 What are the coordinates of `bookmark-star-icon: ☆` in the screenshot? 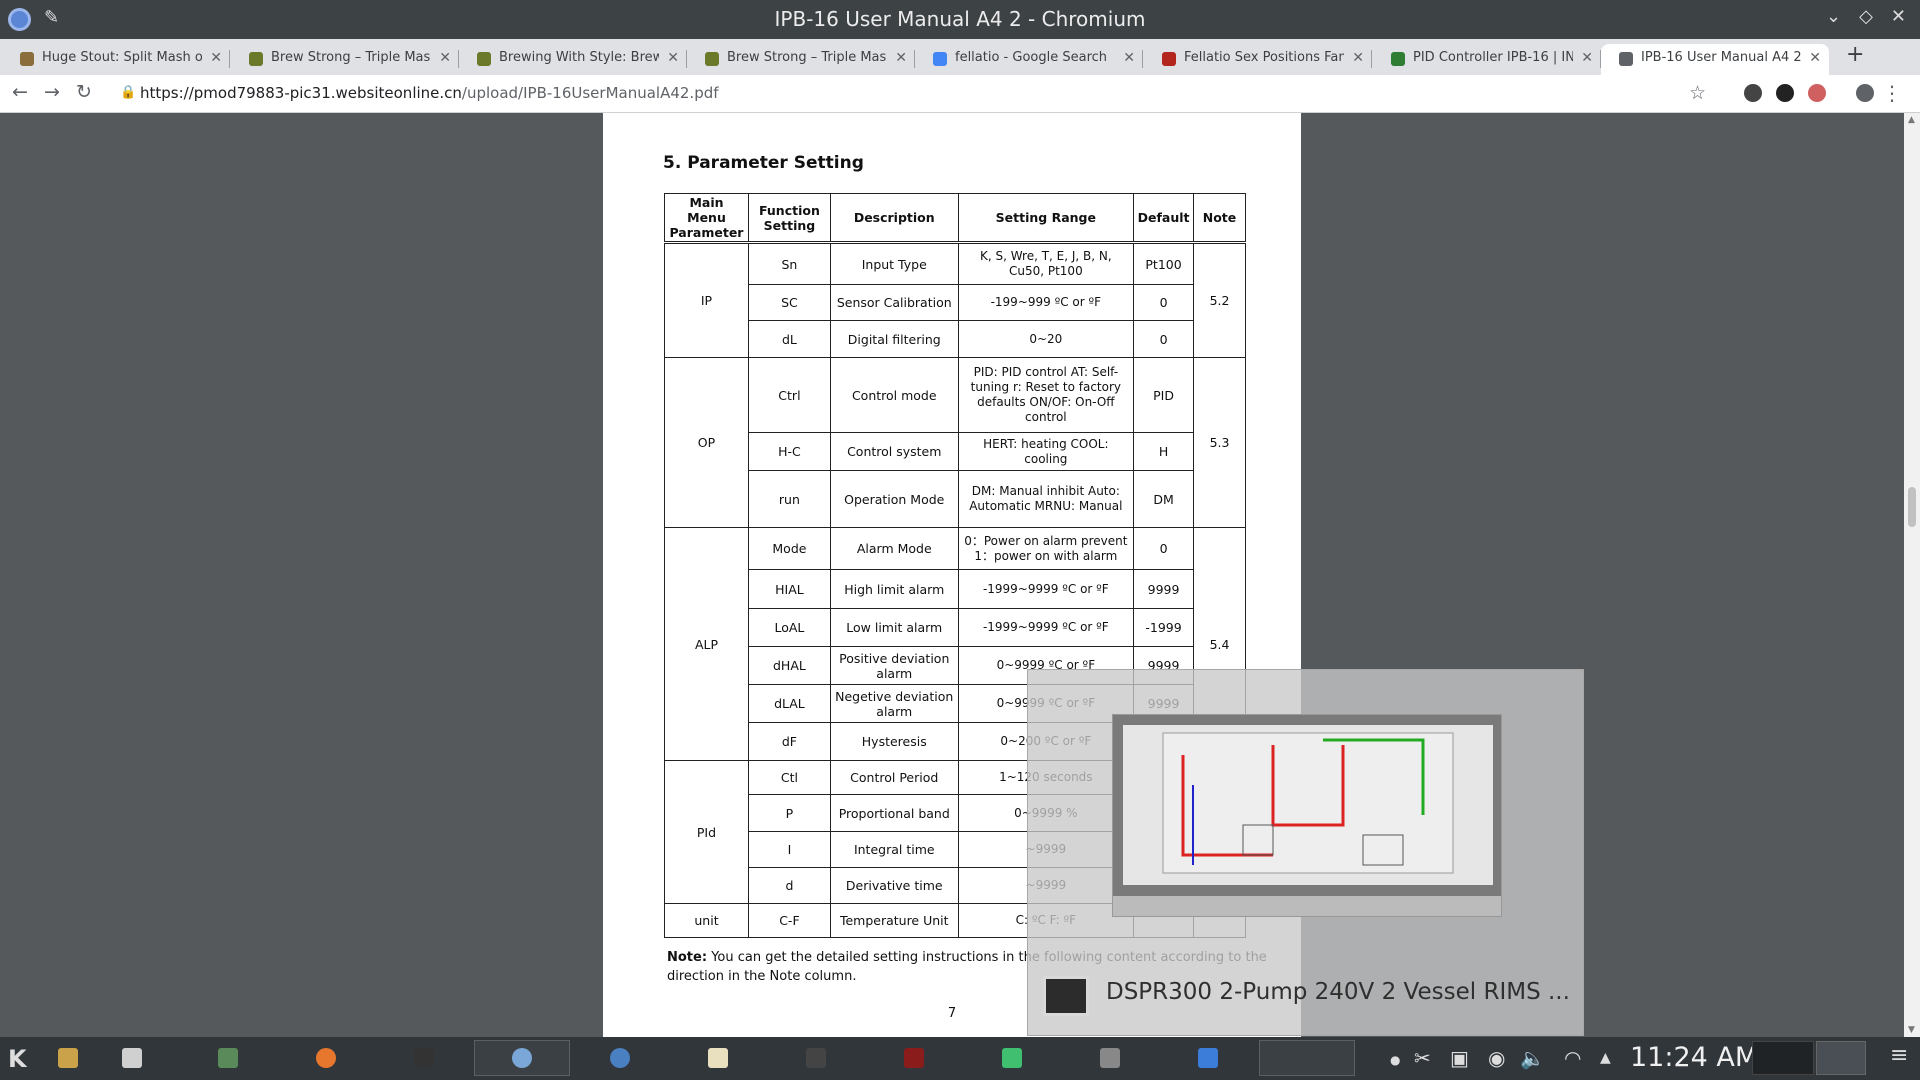 It's located at (1697, 93).